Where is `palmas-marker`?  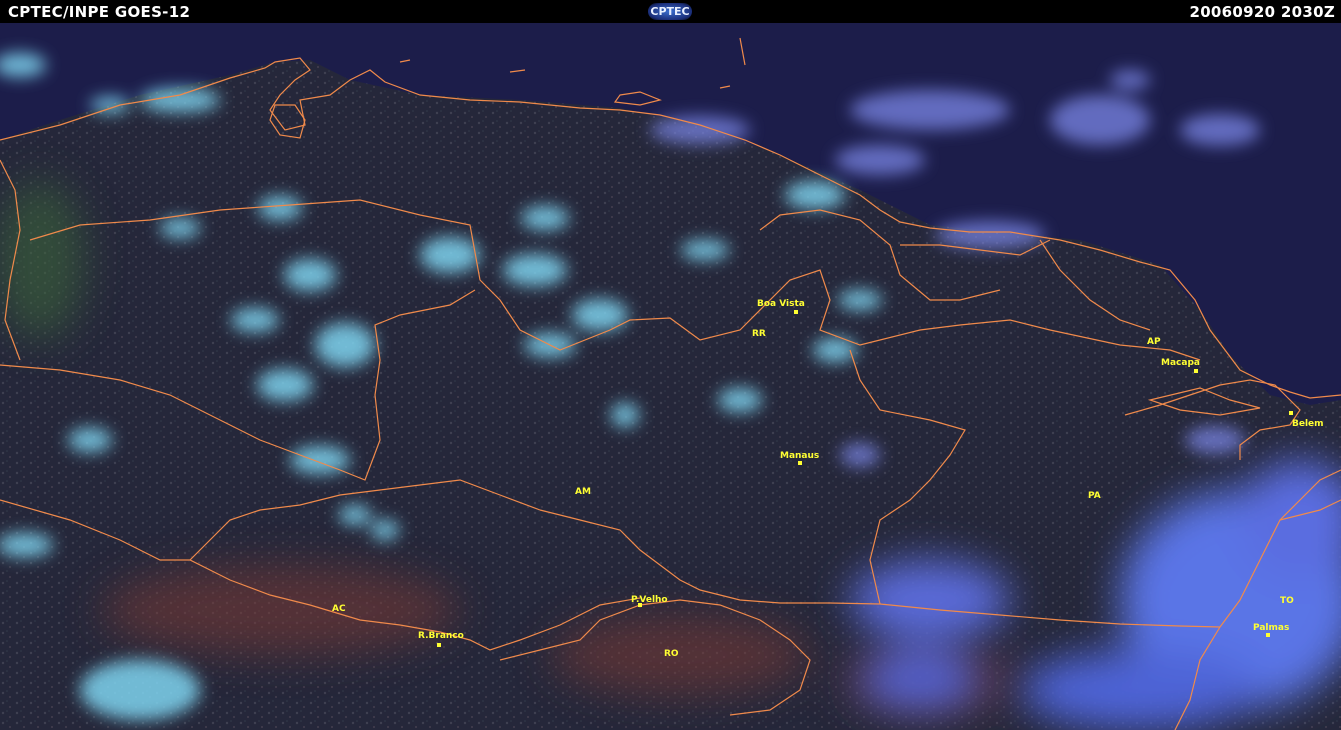
palmas-marker is located at coordinates (1268, 635).